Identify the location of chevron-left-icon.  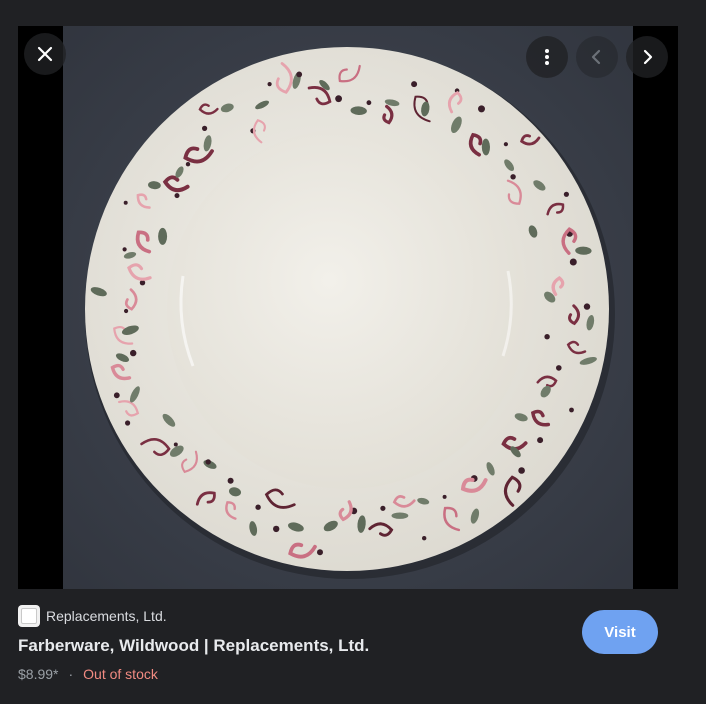
(597, 57).